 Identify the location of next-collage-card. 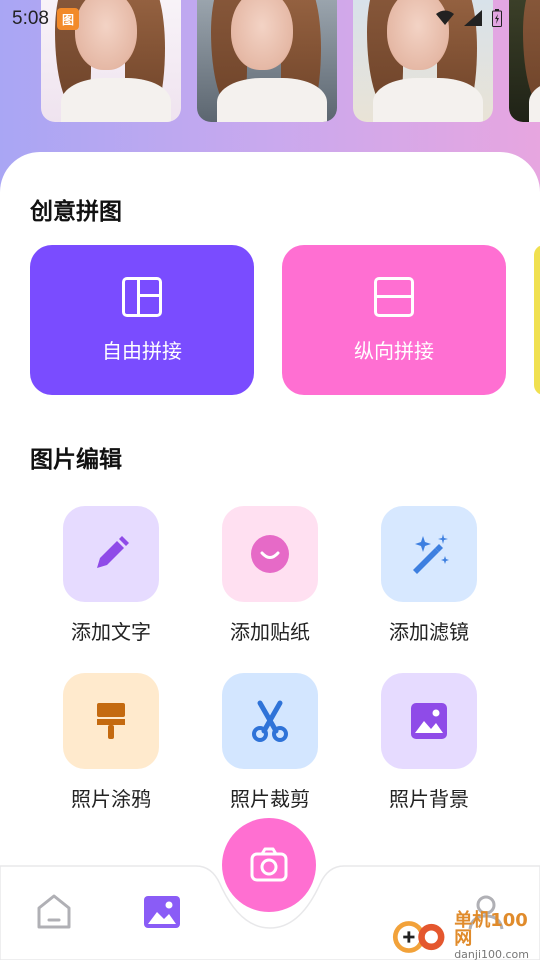
(537, 320).